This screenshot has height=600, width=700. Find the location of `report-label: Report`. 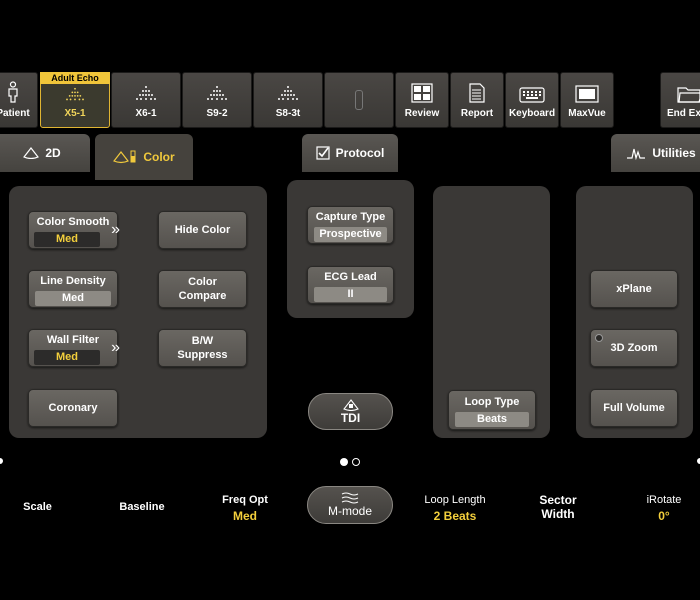

report-label: Report is located at coordinates (477, 113).